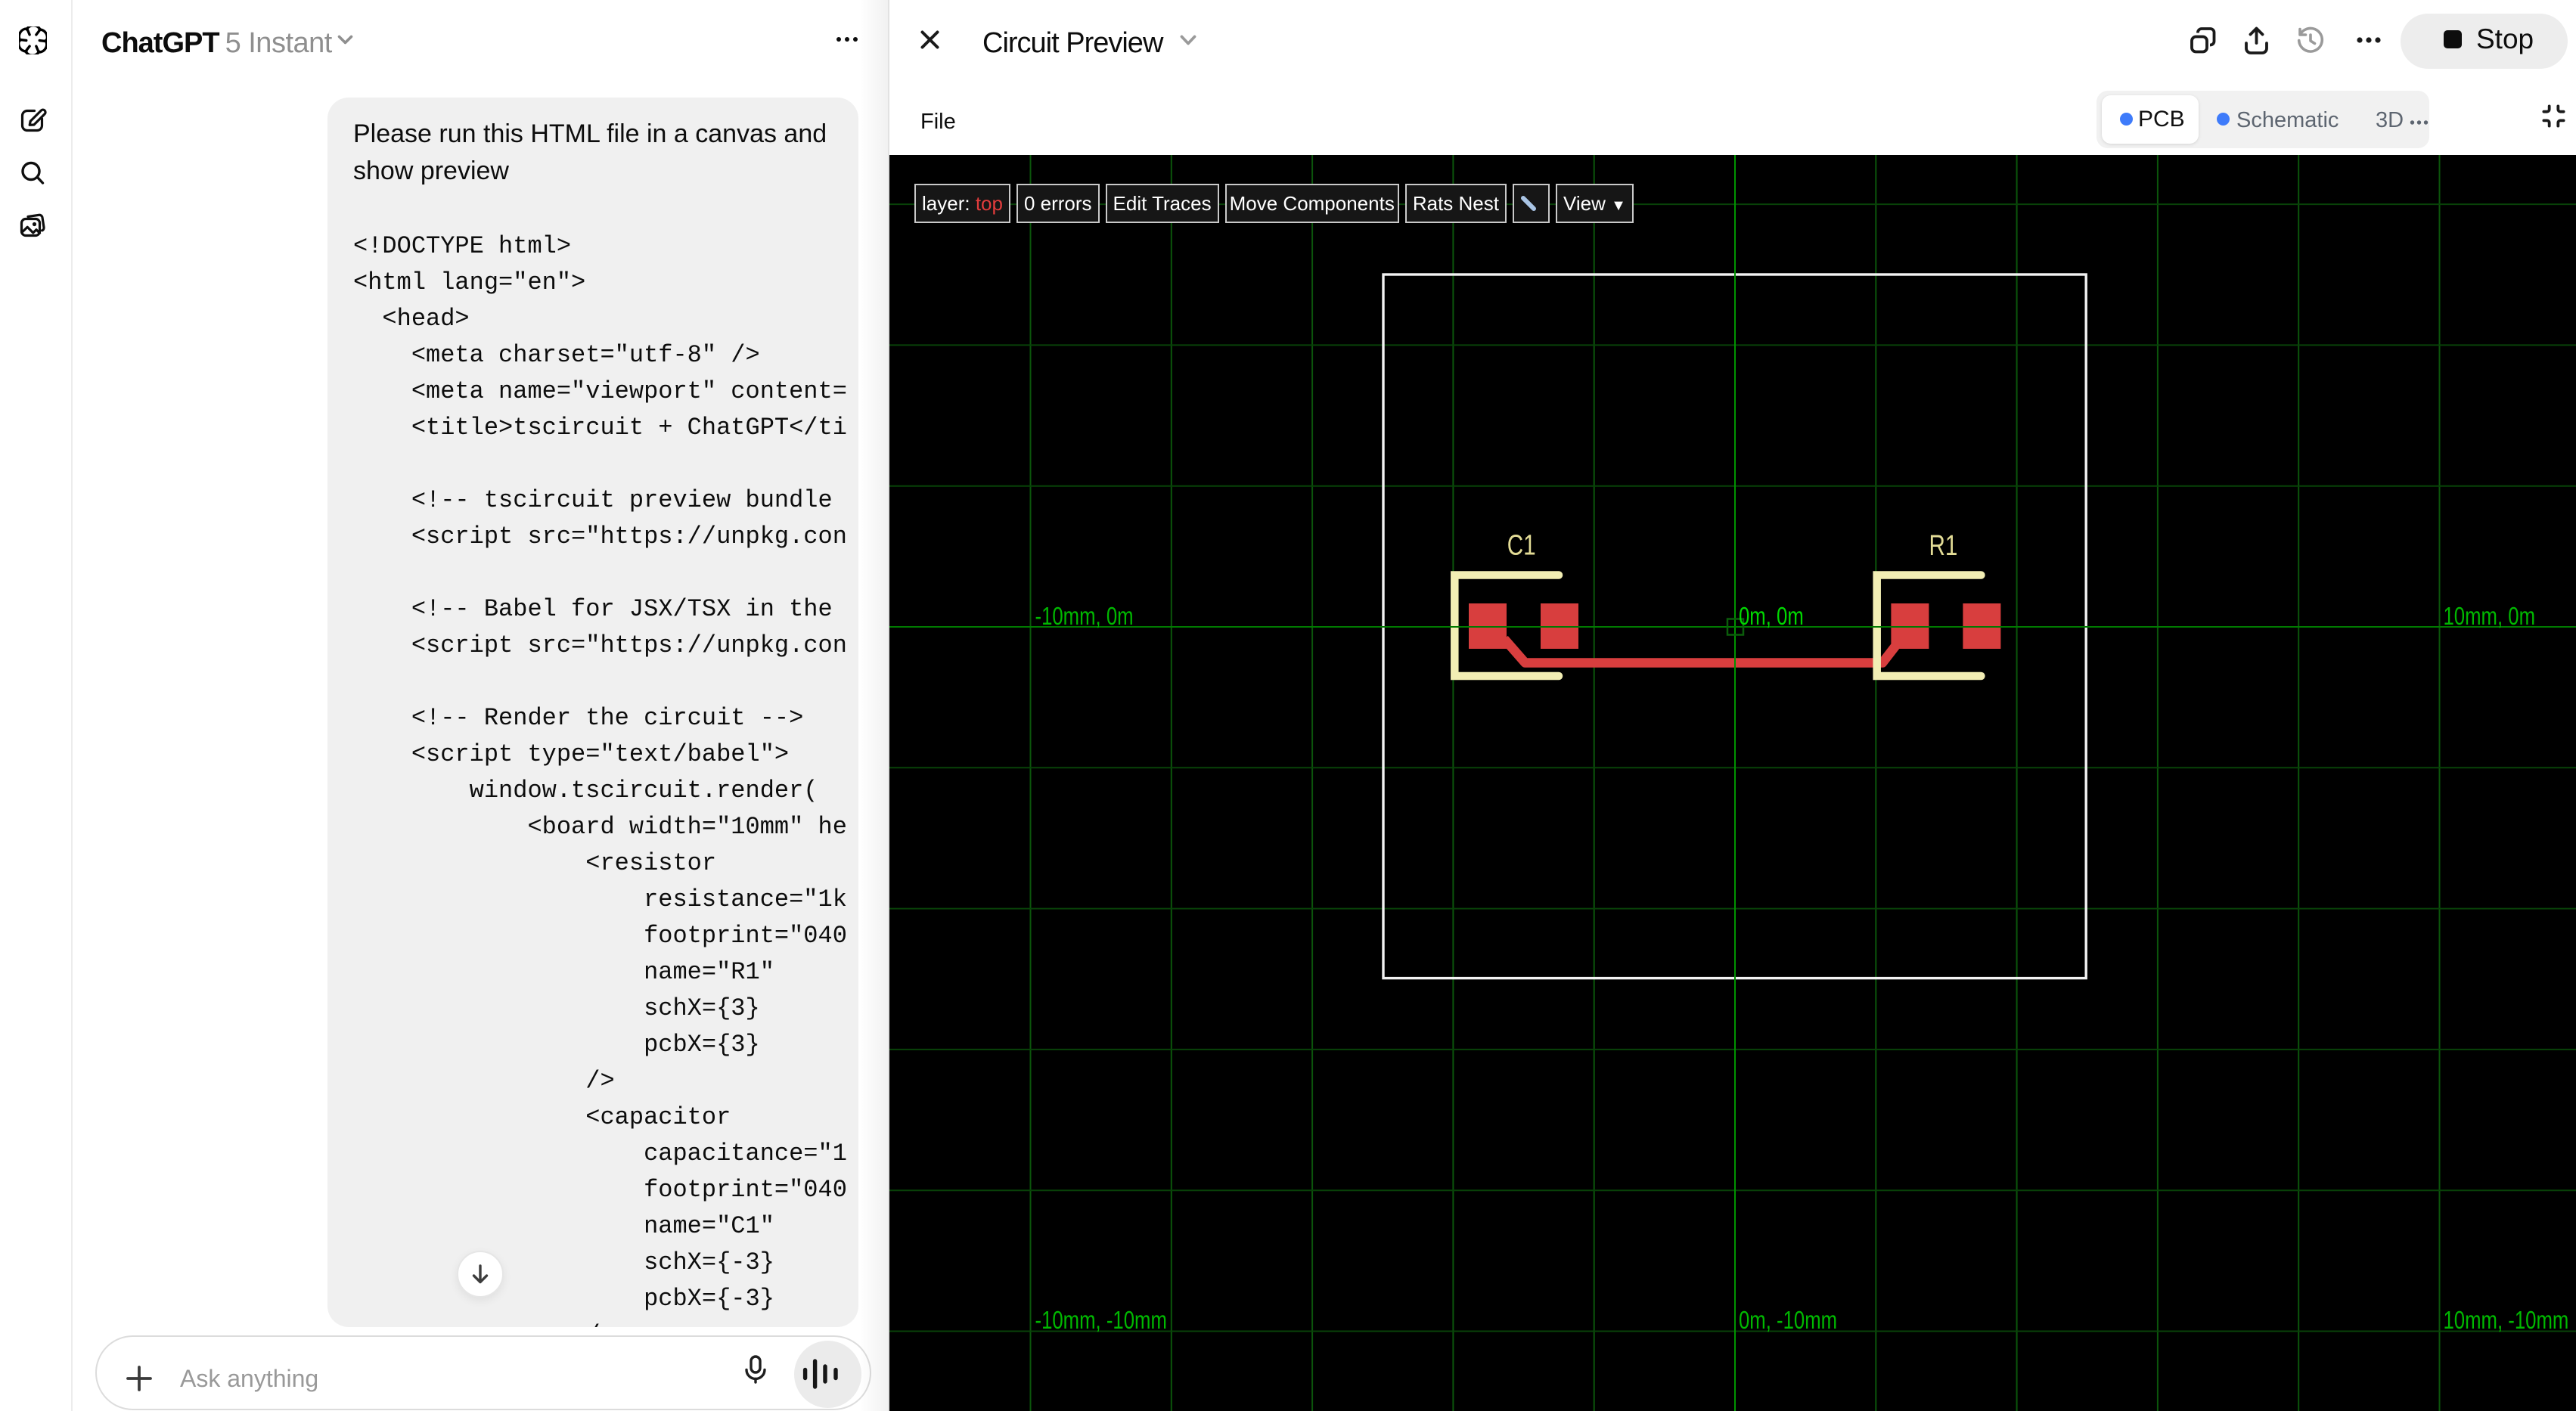 Image resolution: width=2576 pixels, height=1411 pixels. I want to click on svg-text: 10mm, 0m, so click(2490, 617).